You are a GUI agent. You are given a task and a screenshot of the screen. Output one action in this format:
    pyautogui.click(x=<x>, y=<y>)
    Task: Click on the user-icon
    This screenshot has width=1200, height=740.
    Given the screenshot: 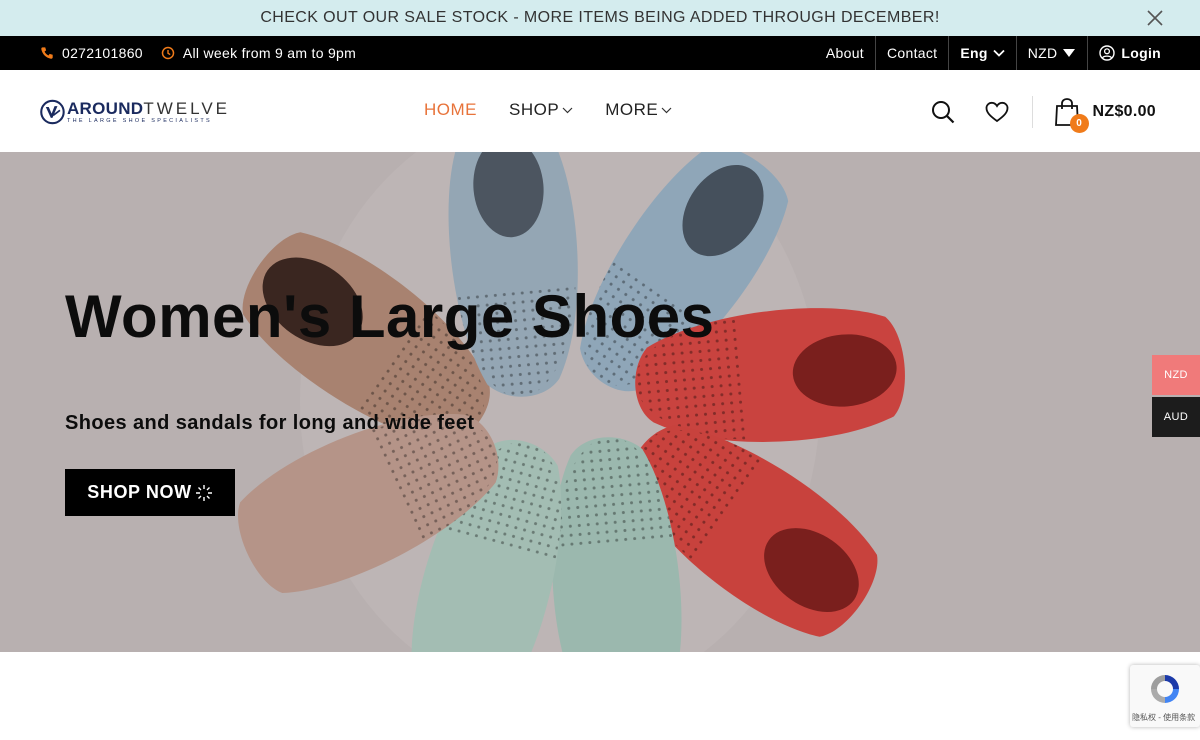 What is the action you would take?
    pyautogui.click(x=1107, y=53)
    